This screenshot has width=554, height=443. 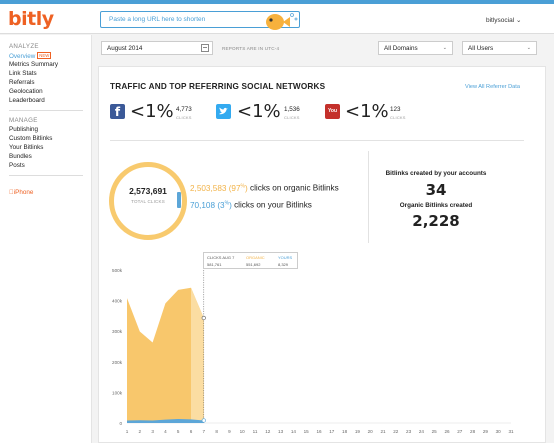 What do you see at coordinates (140, 431) in the screenshot?
I see `x-tick-label: 2` at bounding box center [140, 431].